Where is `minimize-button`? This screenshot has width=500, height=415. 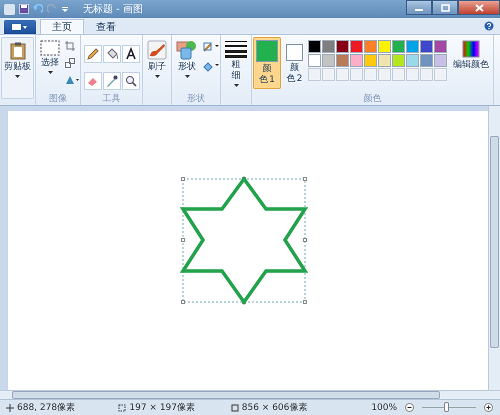 minimize-button is located at coordinates (419, 7).